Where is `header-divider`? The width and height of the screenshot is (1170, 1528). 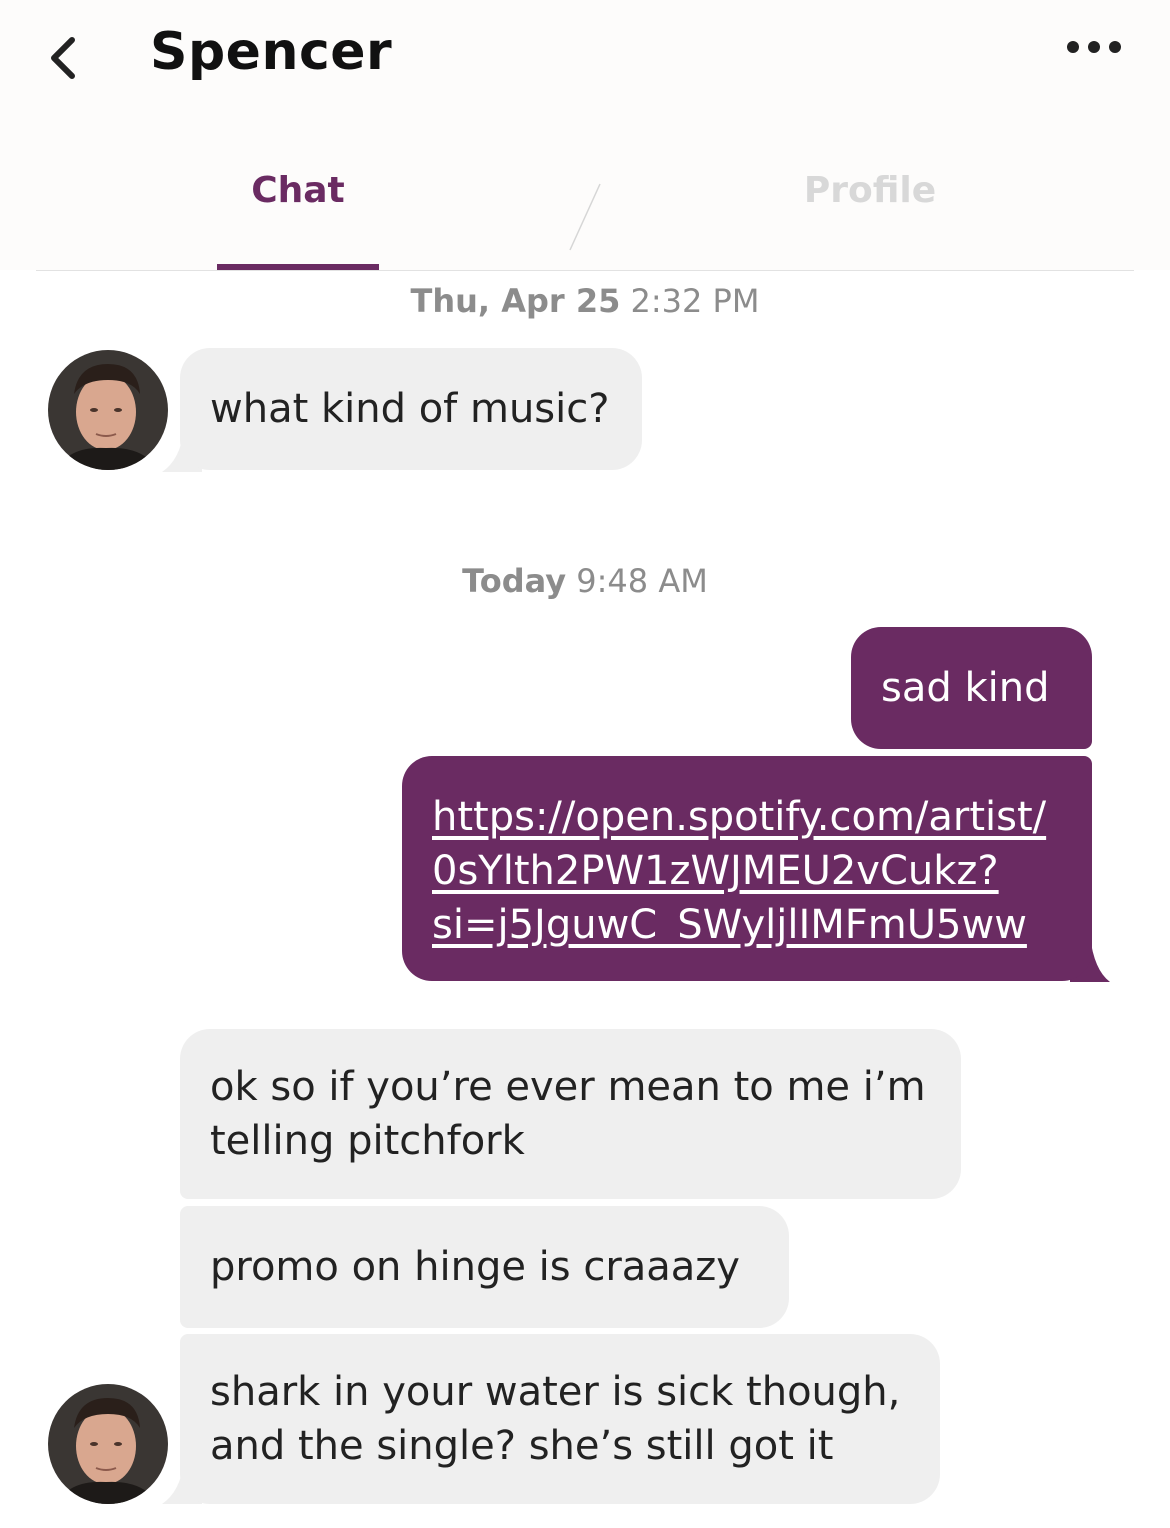
header-divider is located at coordinates (585, 270).